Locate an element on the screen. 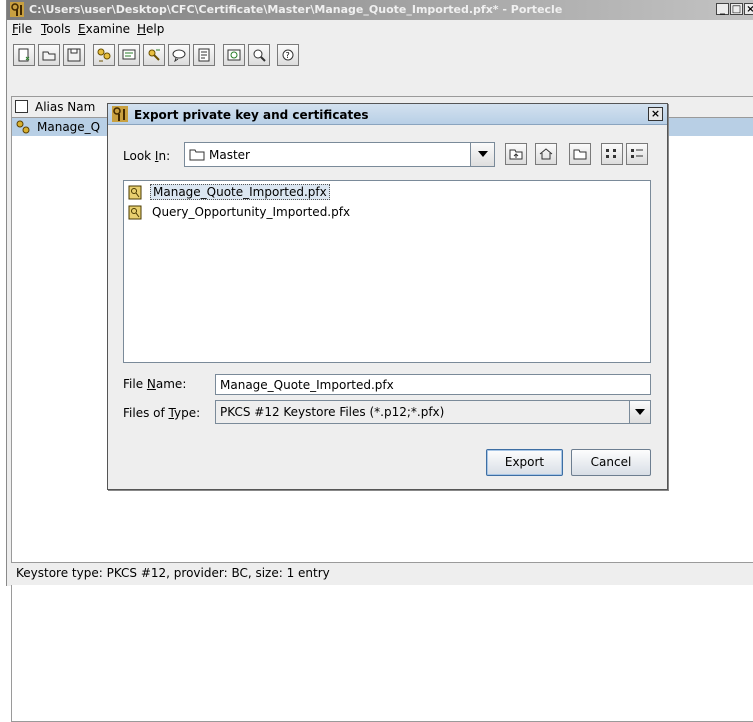 Image resolution: width=753 pixels, height=722 pixels. help-icon: ? is located at coordinates (288, 55).